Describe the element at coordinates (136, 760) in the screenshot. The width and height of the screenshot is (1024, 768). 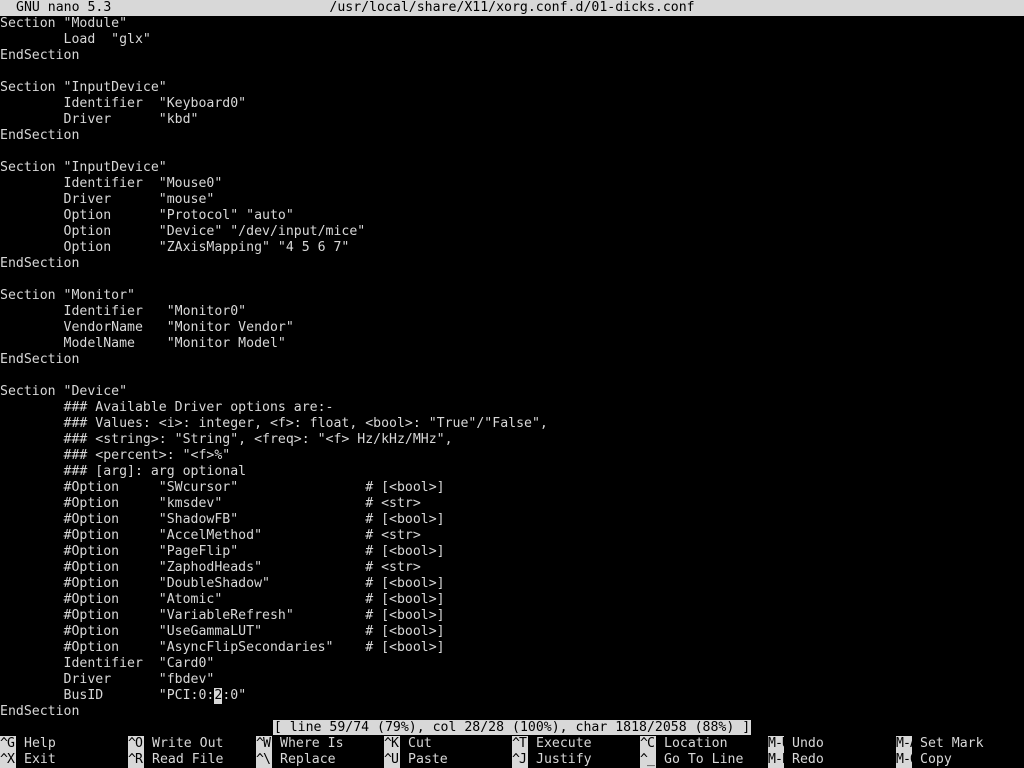
I see `key-hint: ^R` at that location.